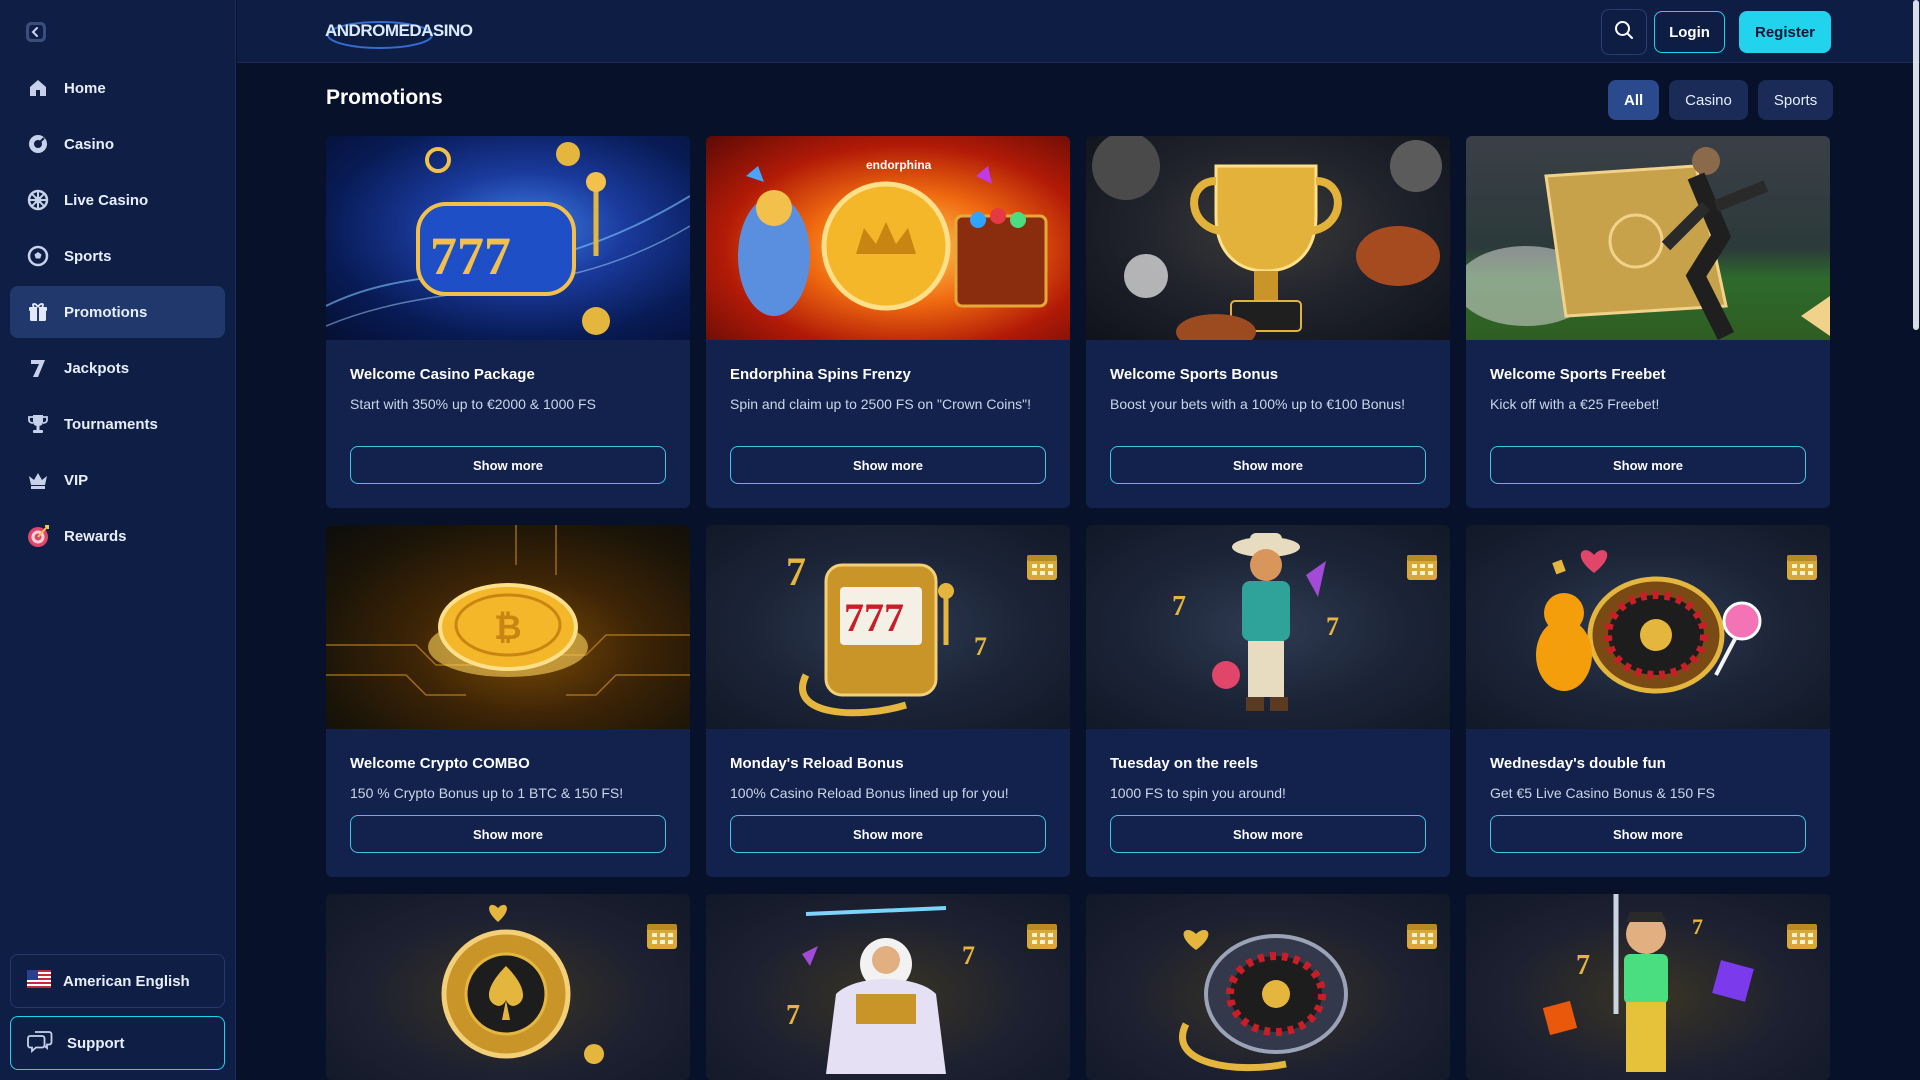 This screenshot has width=1920, height=1080. Describe the element at coordinates (38, 480) in the screenshot. I see `crown-icon` at that location.